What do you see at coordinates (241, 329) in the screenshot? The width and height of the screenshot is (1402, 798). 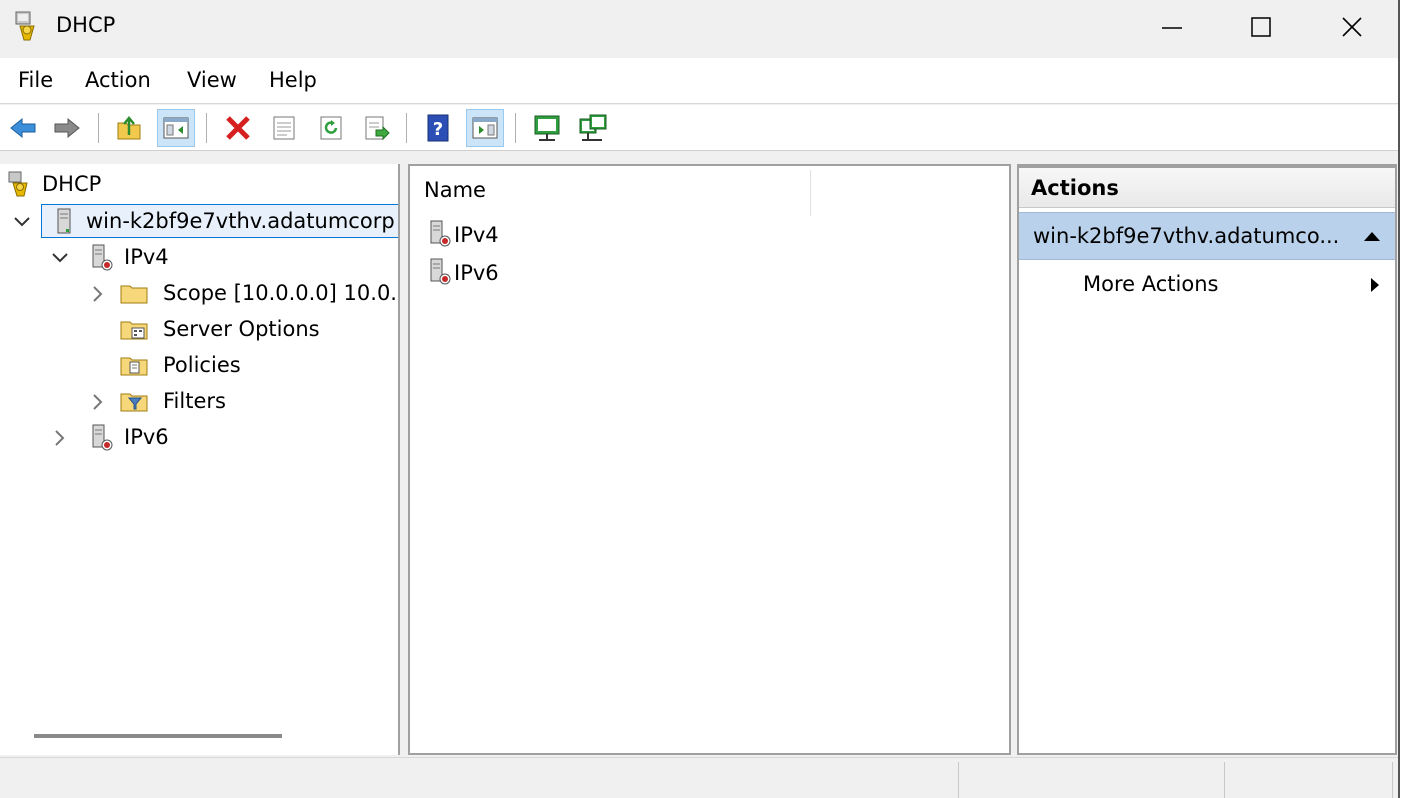 I see `tree-label-server-options: Server Options` at bounding box center [241, 329].